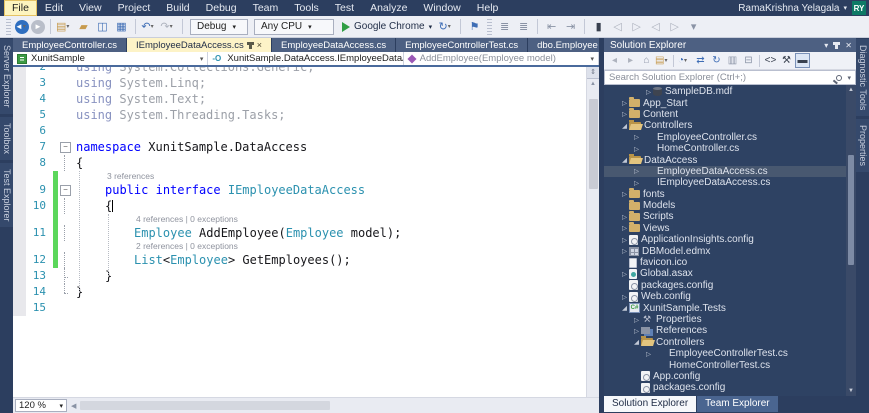 The height and width of the screenshot is (413, 869). Describe the element at coordinates (6, 138) in the screenshot. I see `tool-tab-toolbox: Toolbox` at that location.